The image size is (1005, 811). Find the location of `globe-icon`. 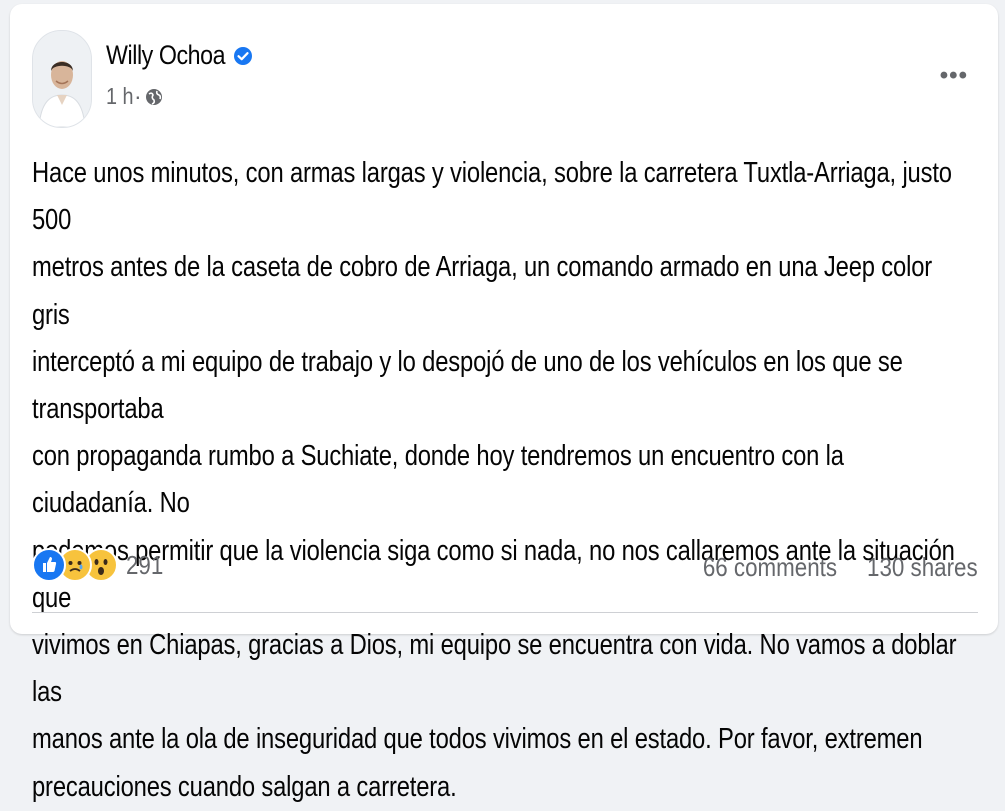

globe-icon is located at coordinates (154, 97).